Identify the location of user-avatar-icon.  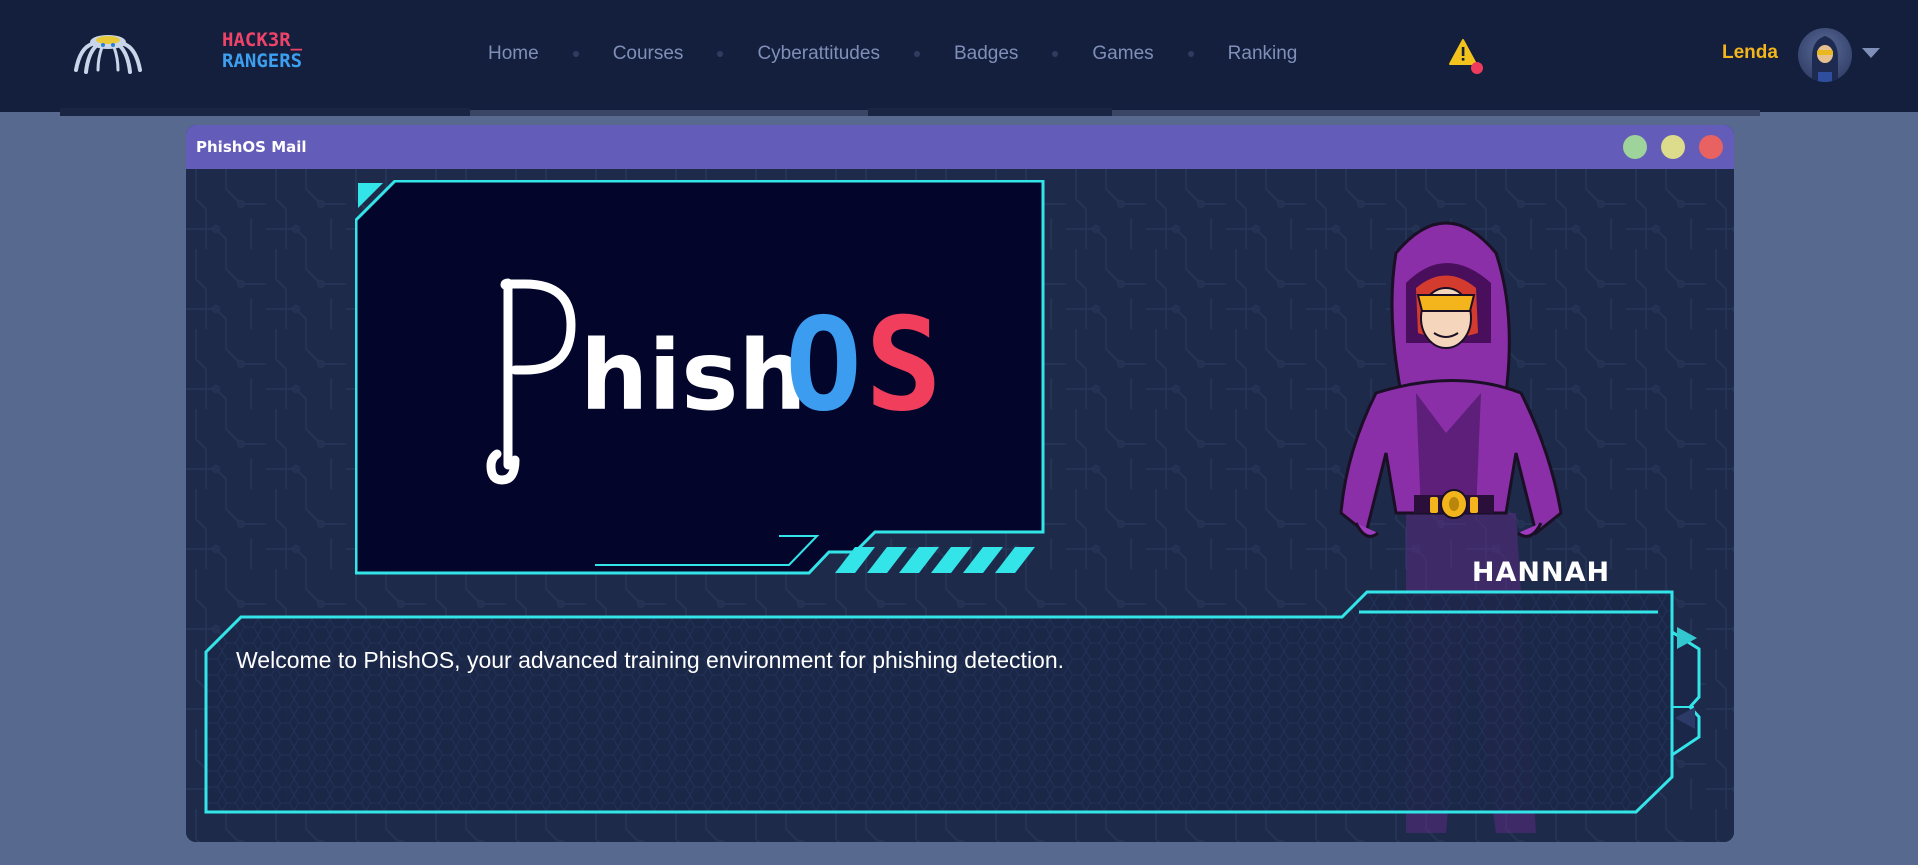
(1825, 59).